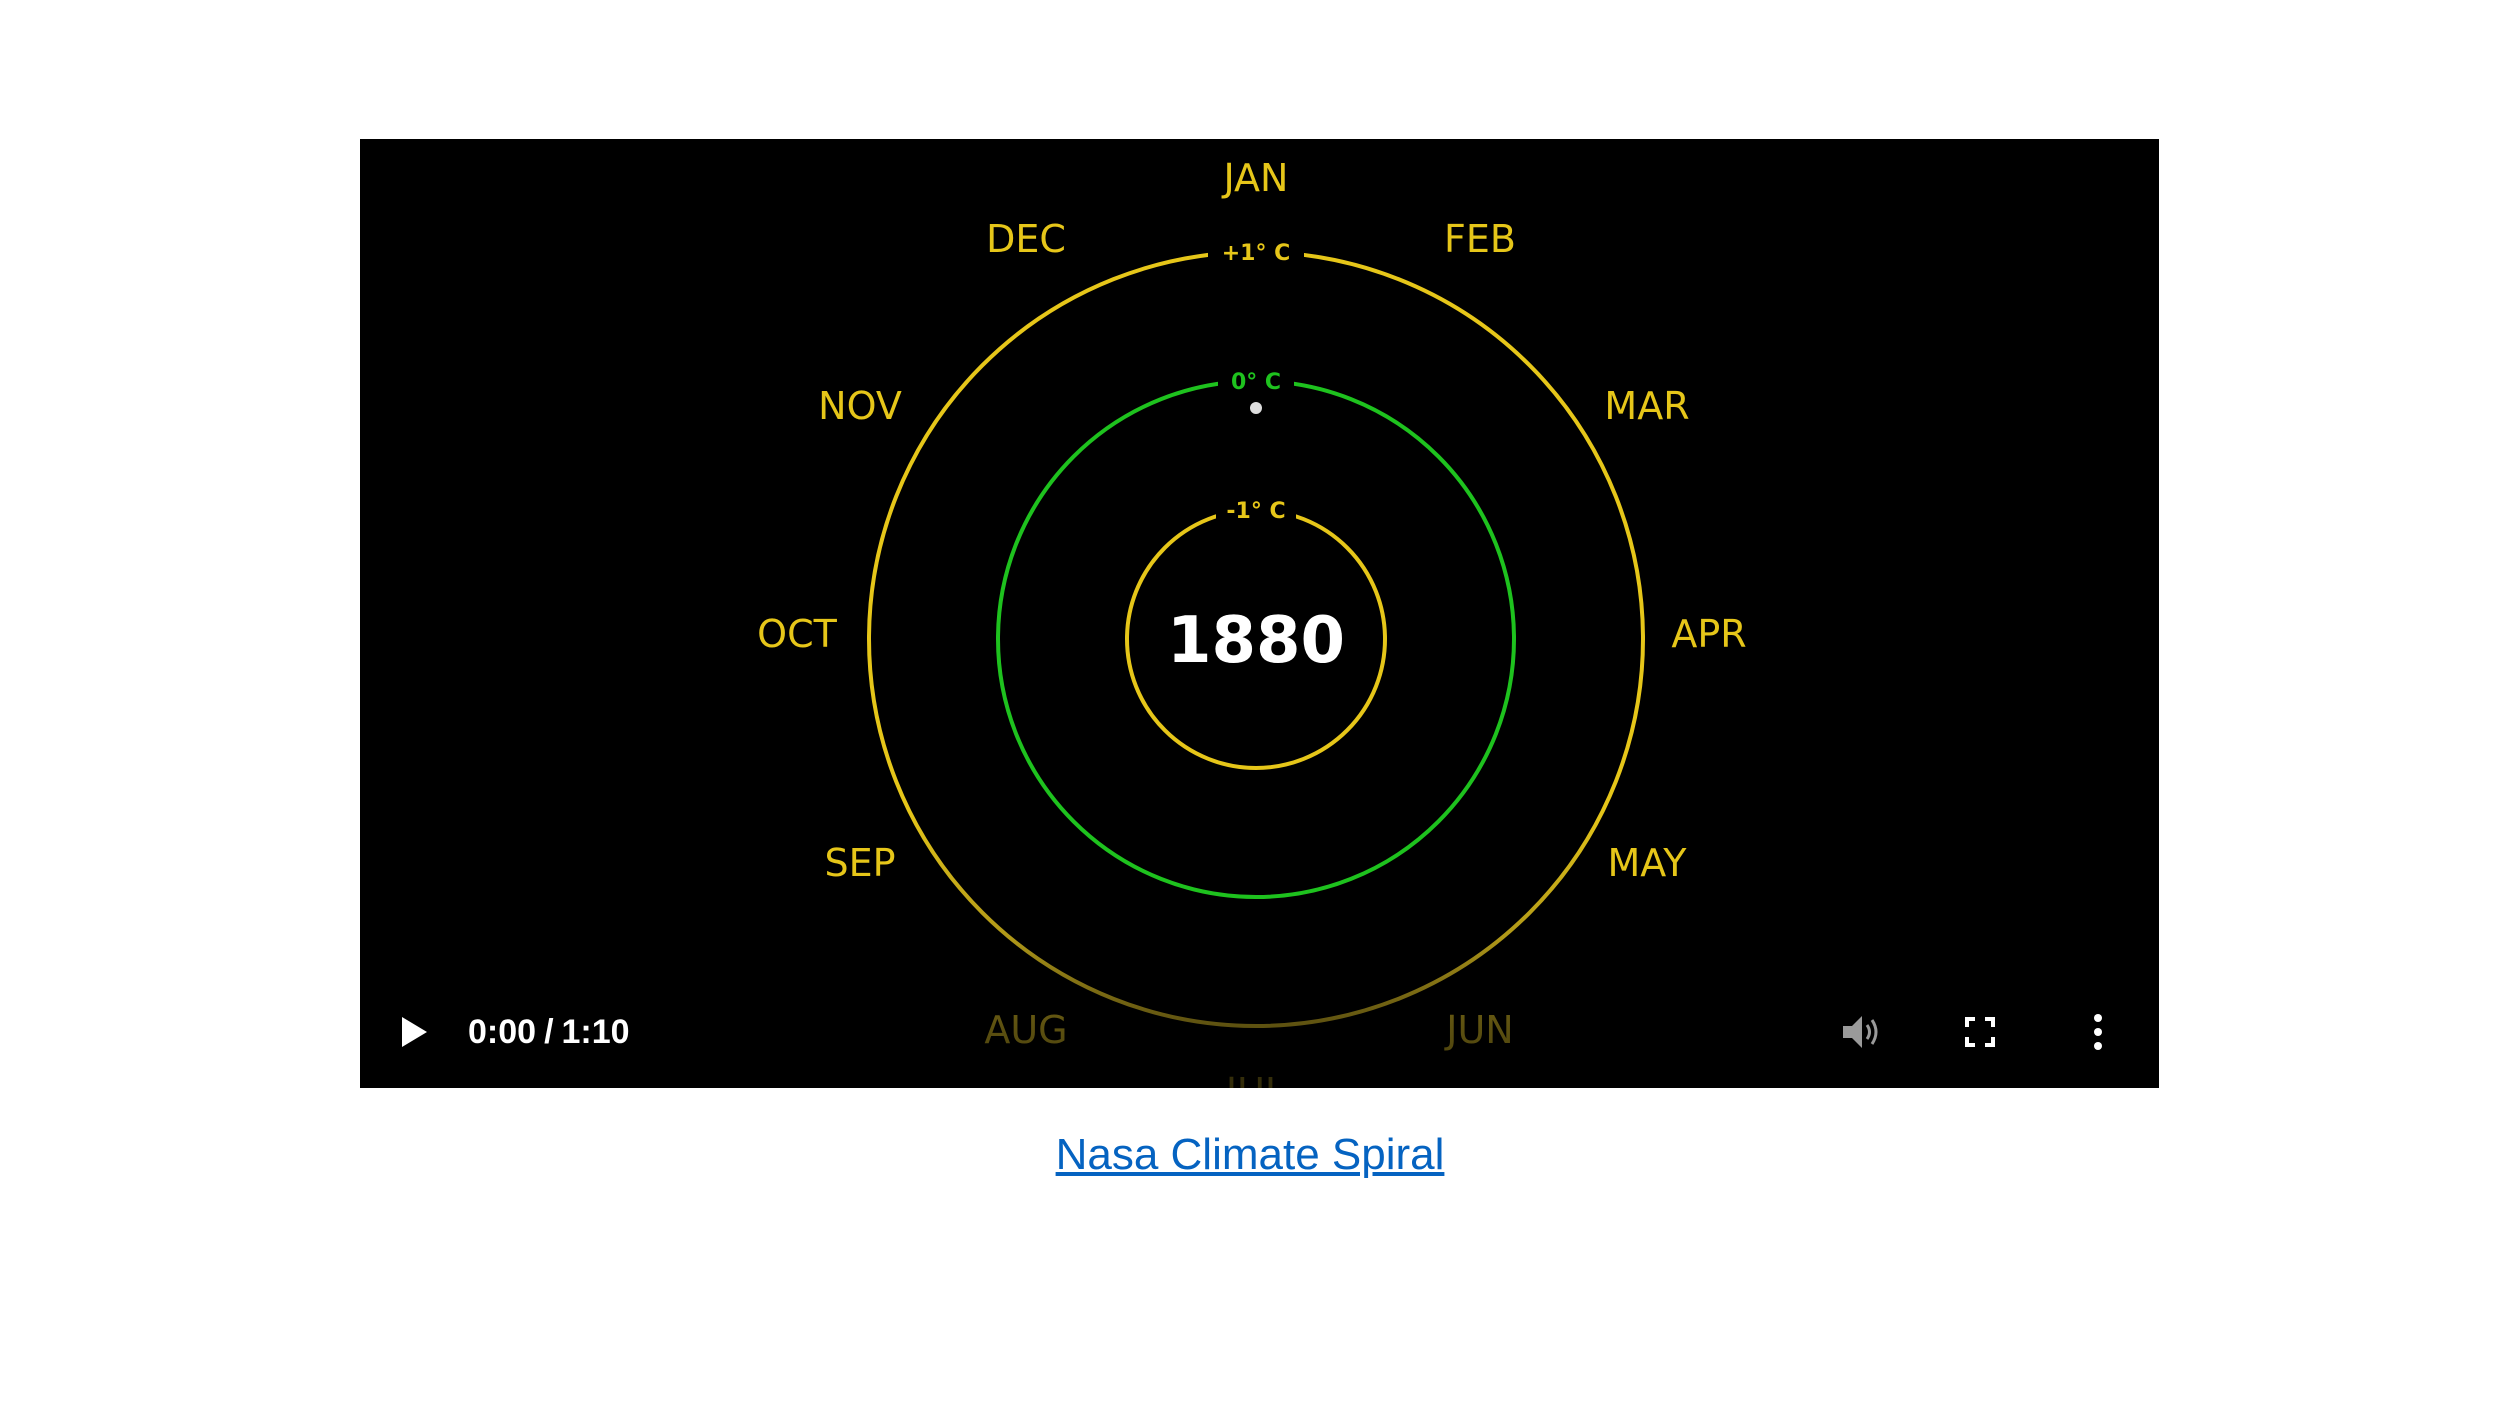 The image size is (2500, 1406). Describe the element at coordinates (1256, 641) in the screenshot. I see `year-label: 1880` at that location.